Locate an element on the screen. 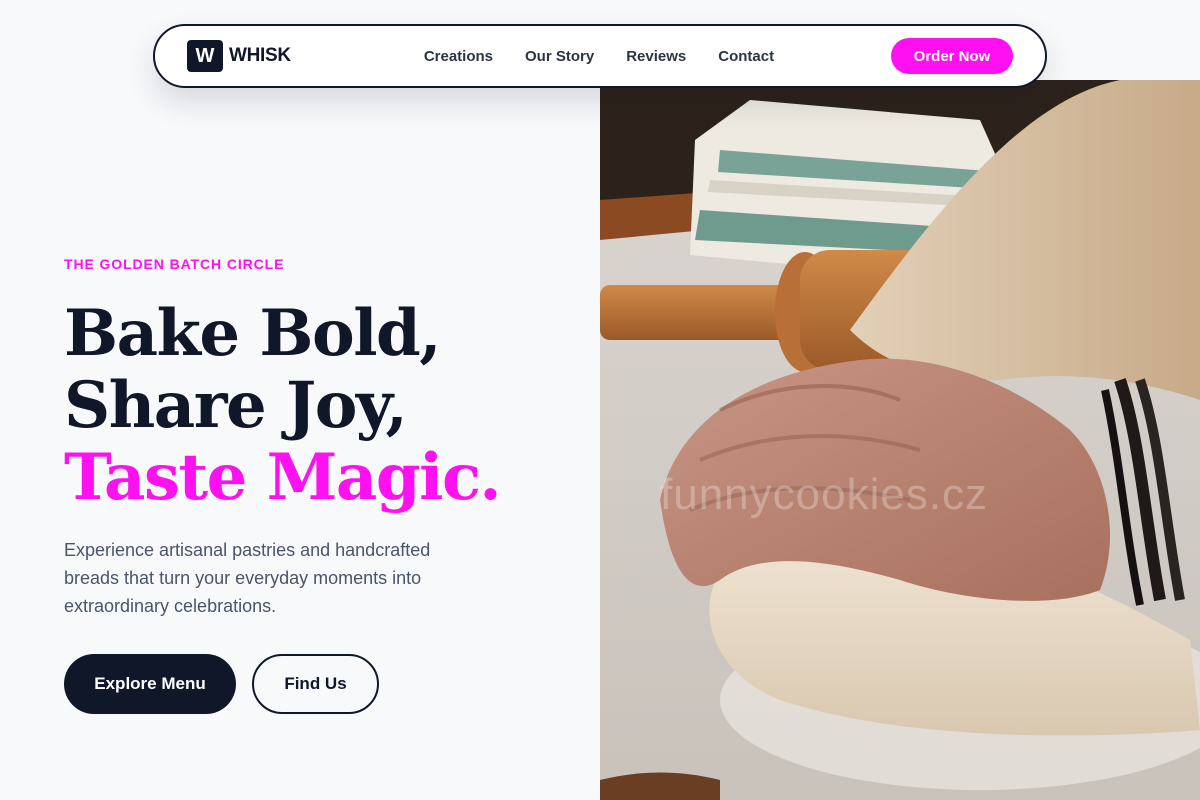 This screenshot has width=1200, height=800. hero-eyebrow: THE GOLDEN BATCH CIRCLE is located at coordinates (174, 264).